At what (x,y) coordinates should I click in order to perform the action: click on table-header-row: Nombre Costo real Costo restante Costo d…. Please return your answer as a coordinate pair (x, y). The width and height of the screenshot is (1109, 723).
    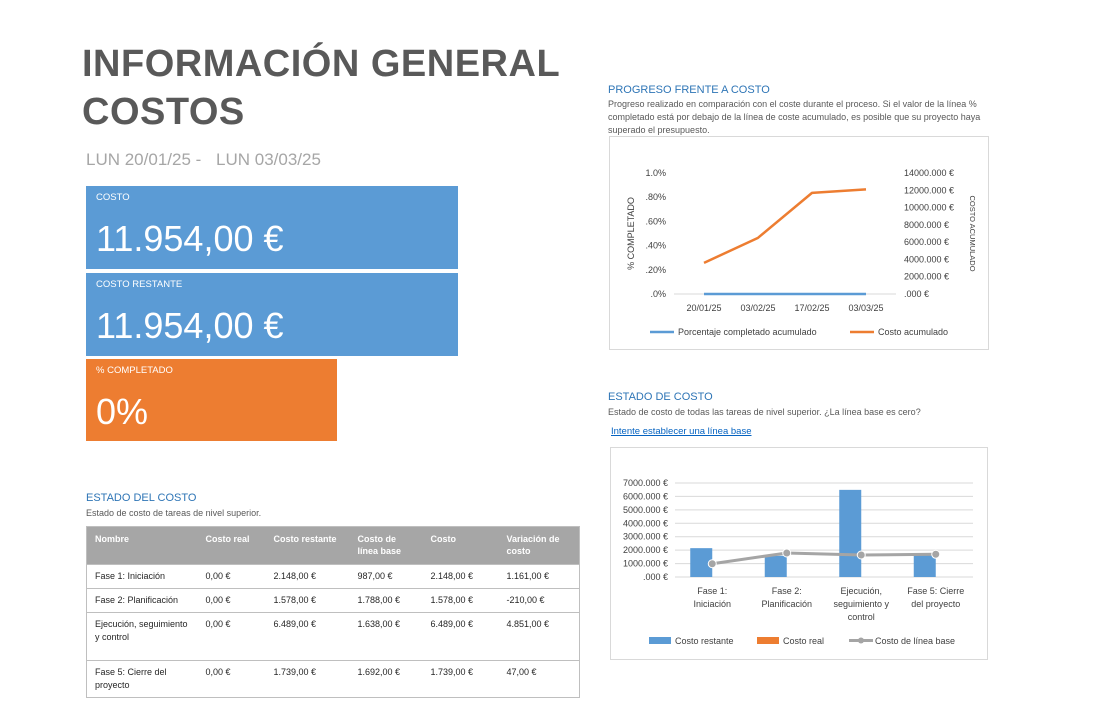
    Looking at the image, I should click on (333, 545).